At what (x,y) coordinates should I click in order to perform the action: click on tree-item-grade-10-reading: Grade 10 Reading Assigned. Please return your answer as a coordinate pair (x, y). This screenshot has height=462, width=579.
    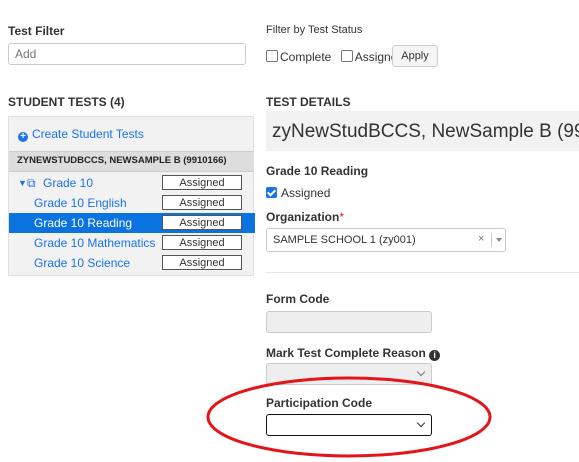
    Looking at the image, I should click on (132, 223).